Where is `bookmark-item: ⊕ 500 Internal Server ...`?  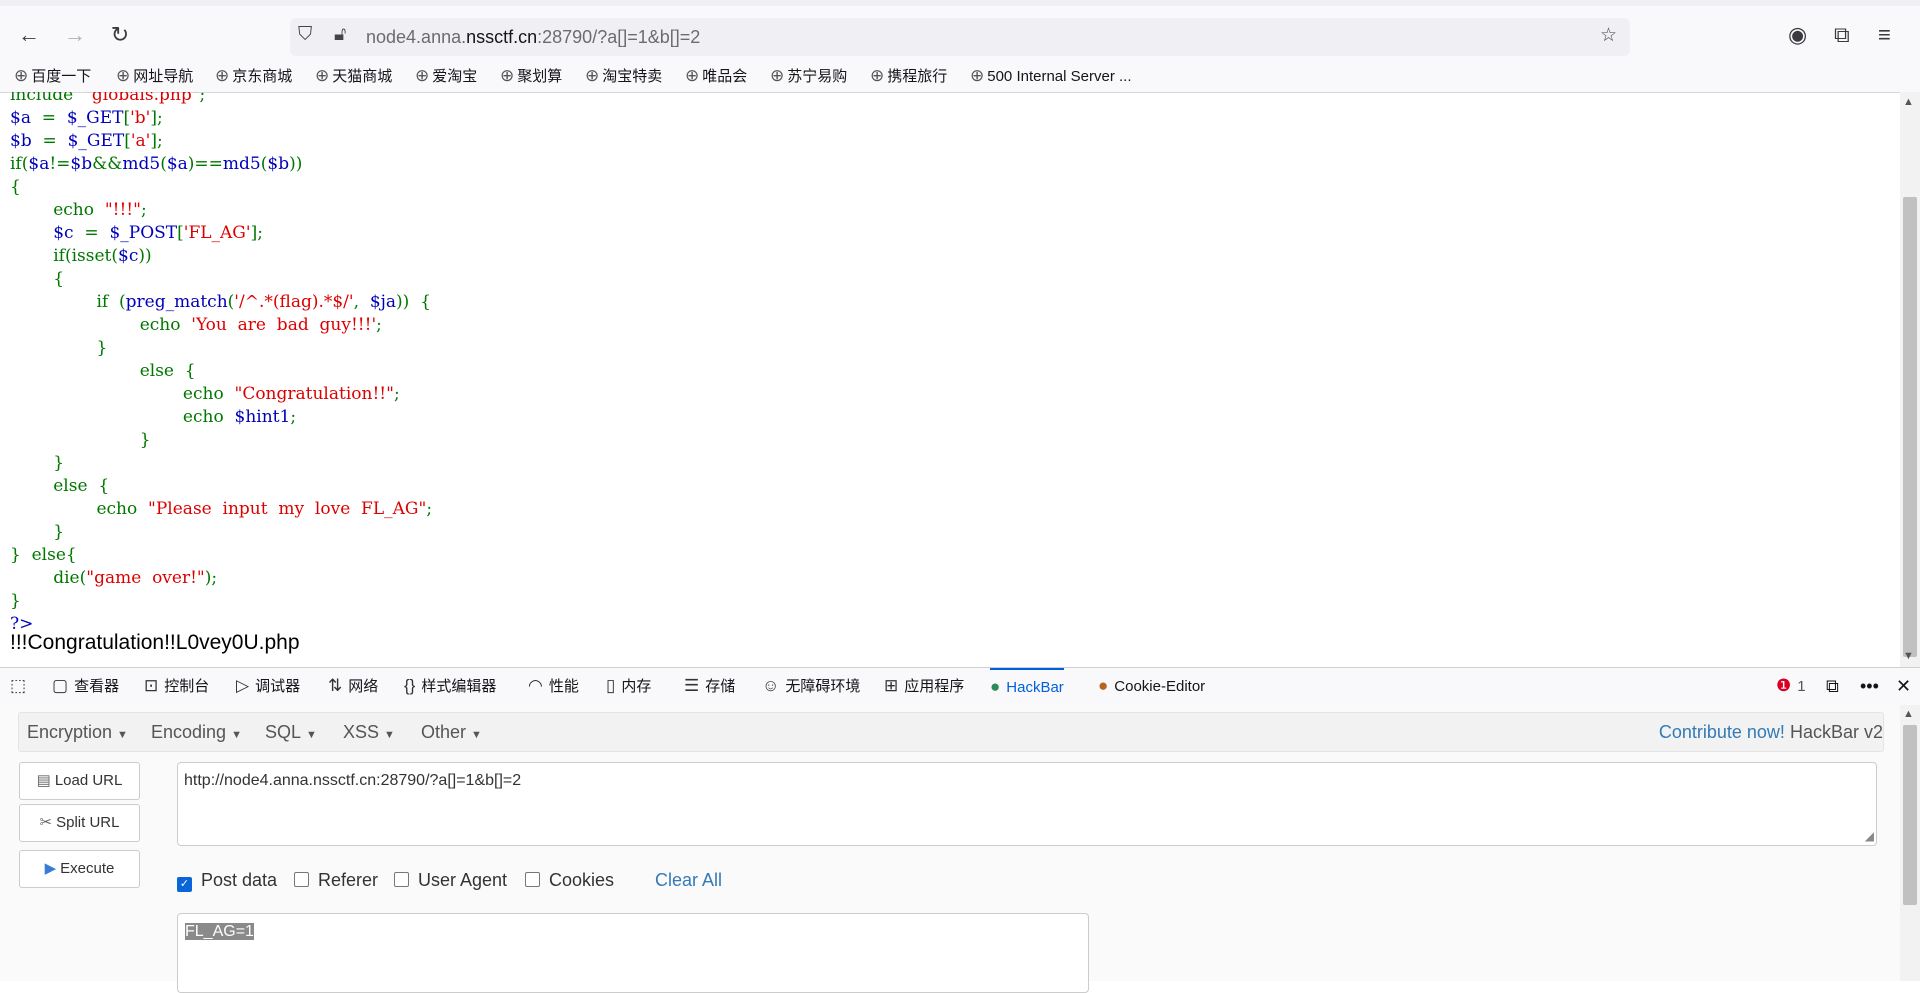 bookmark-item: ⊕ 500 Internal Server ... is located at coordinates (1051, 77).